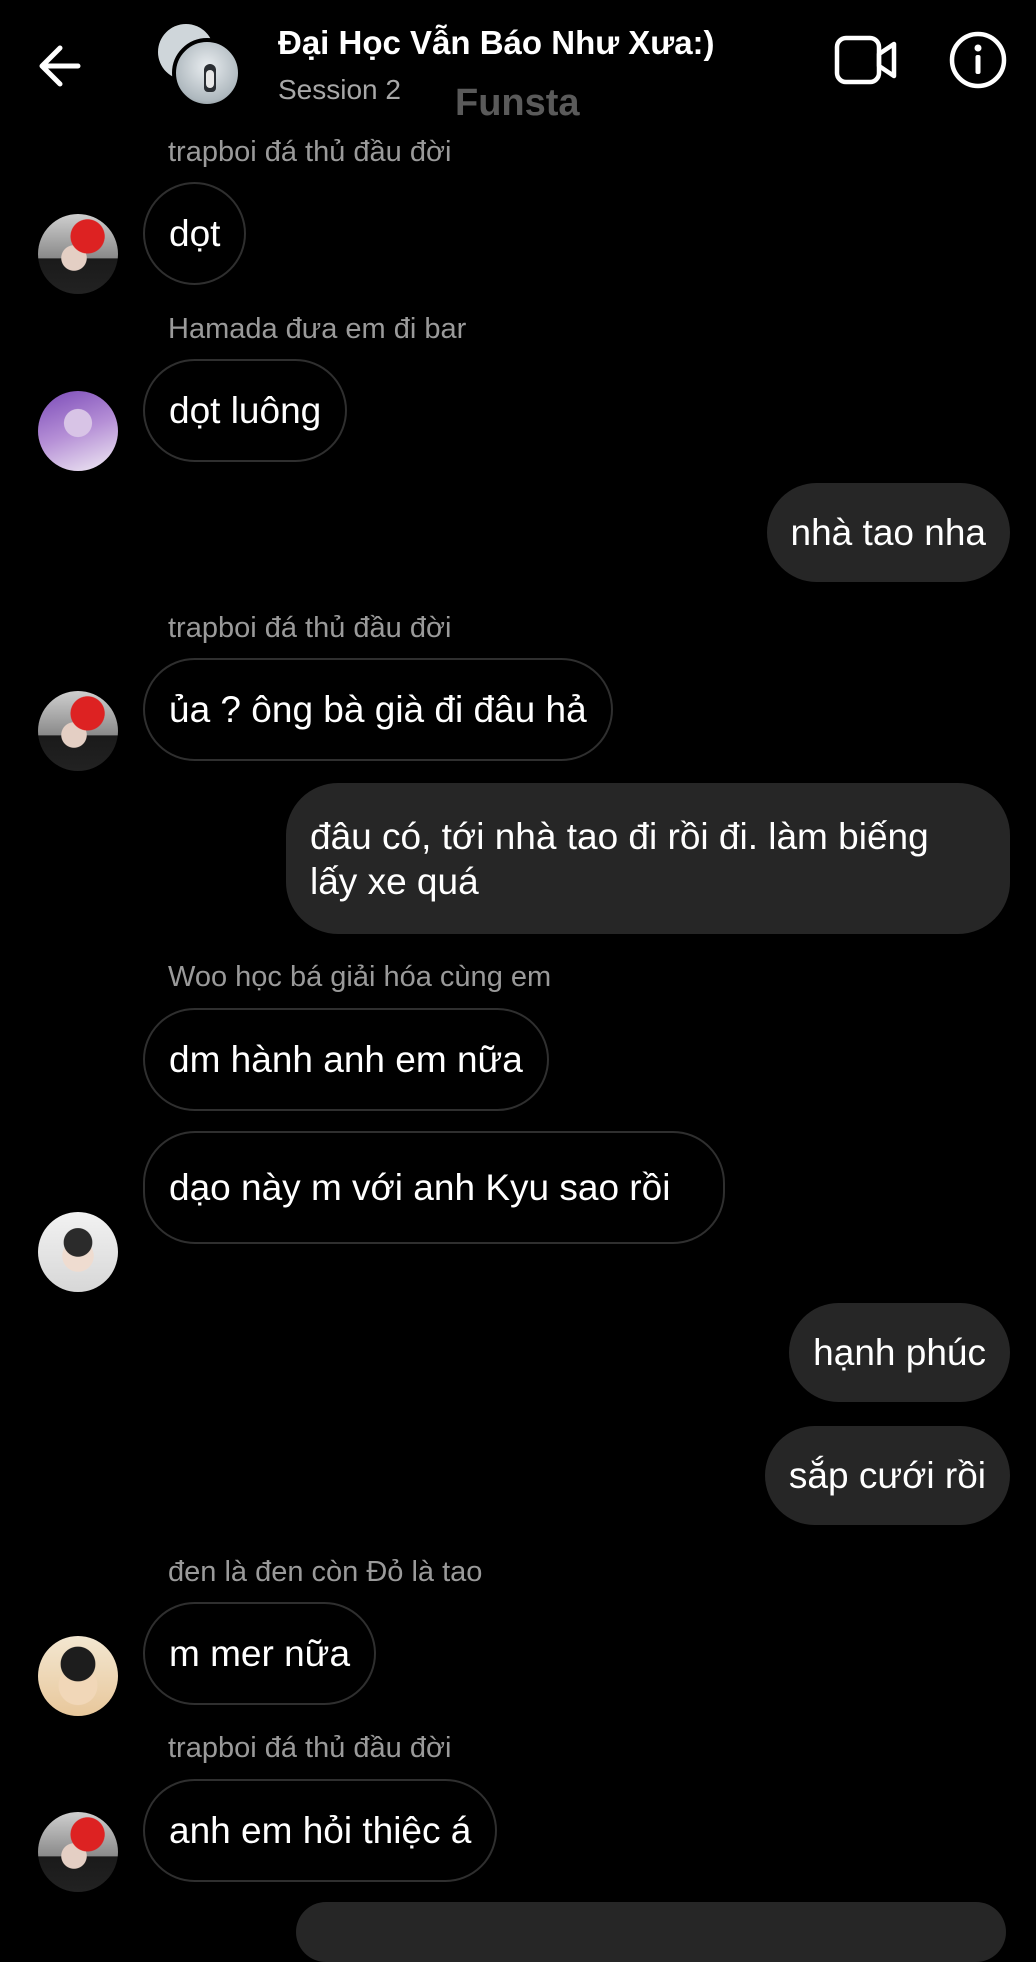 The image size is (1036, 1962). I want to click on message-bubble-outgoing: nhà tao nha, so click(888, 532).